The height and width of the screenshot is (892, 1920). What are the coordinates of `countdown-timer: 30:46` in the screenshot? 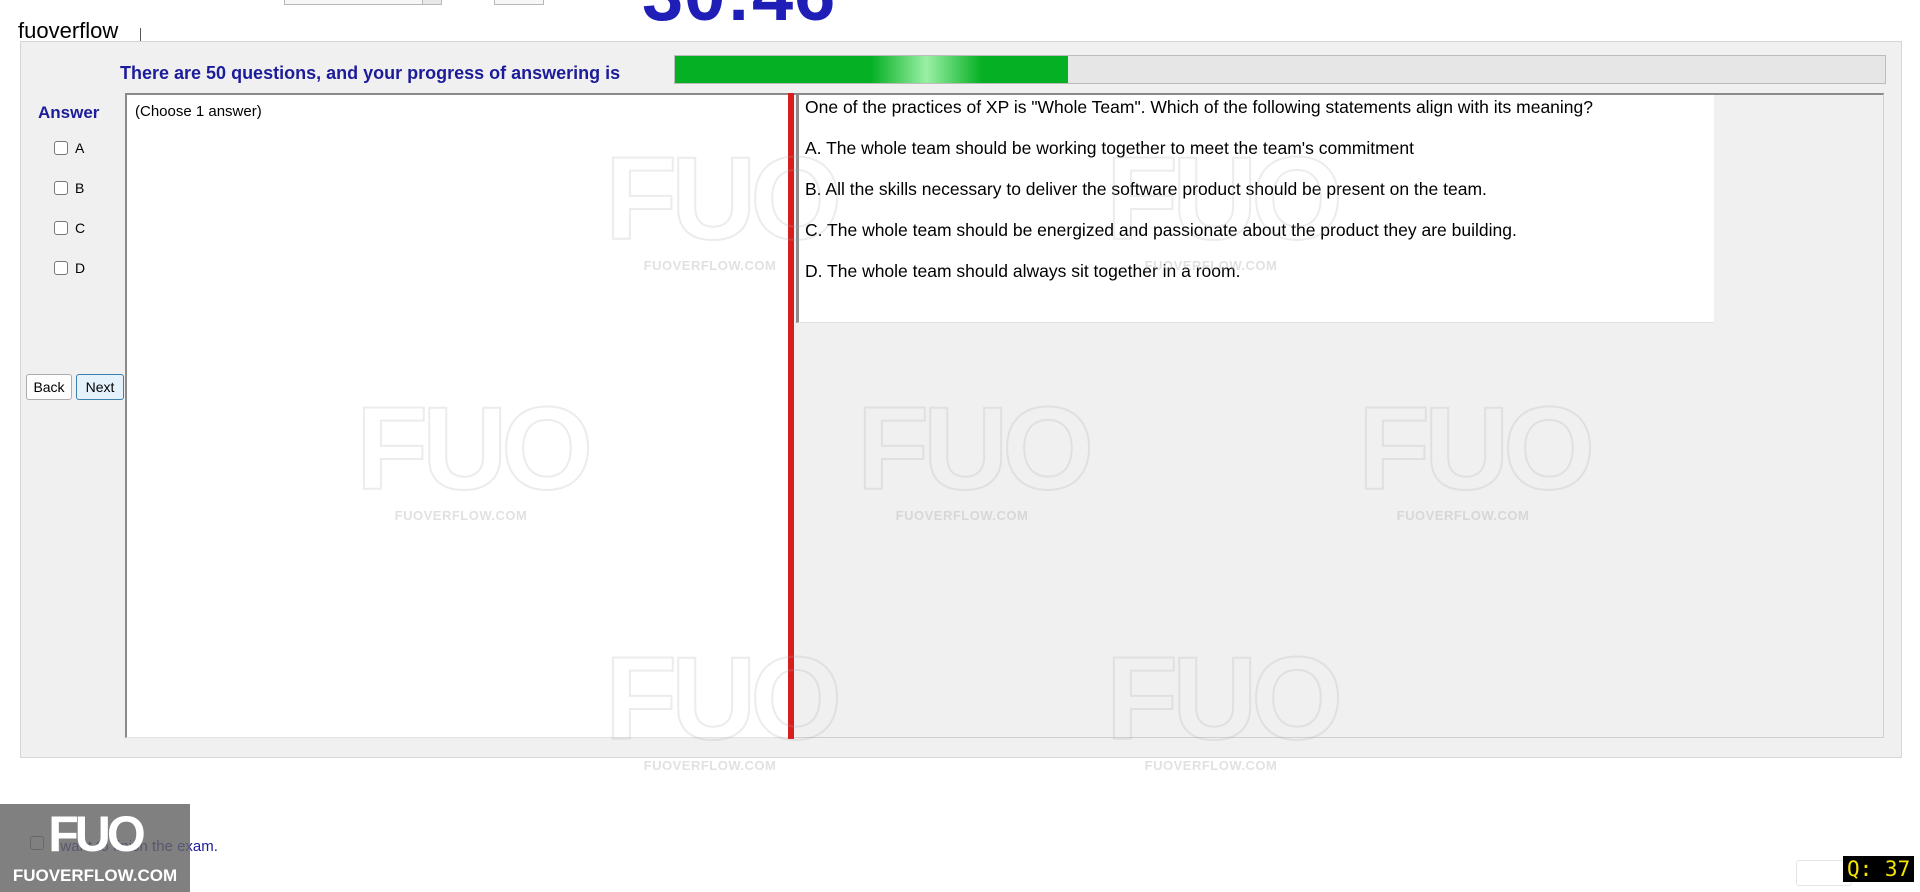 It's located at (739, 18).